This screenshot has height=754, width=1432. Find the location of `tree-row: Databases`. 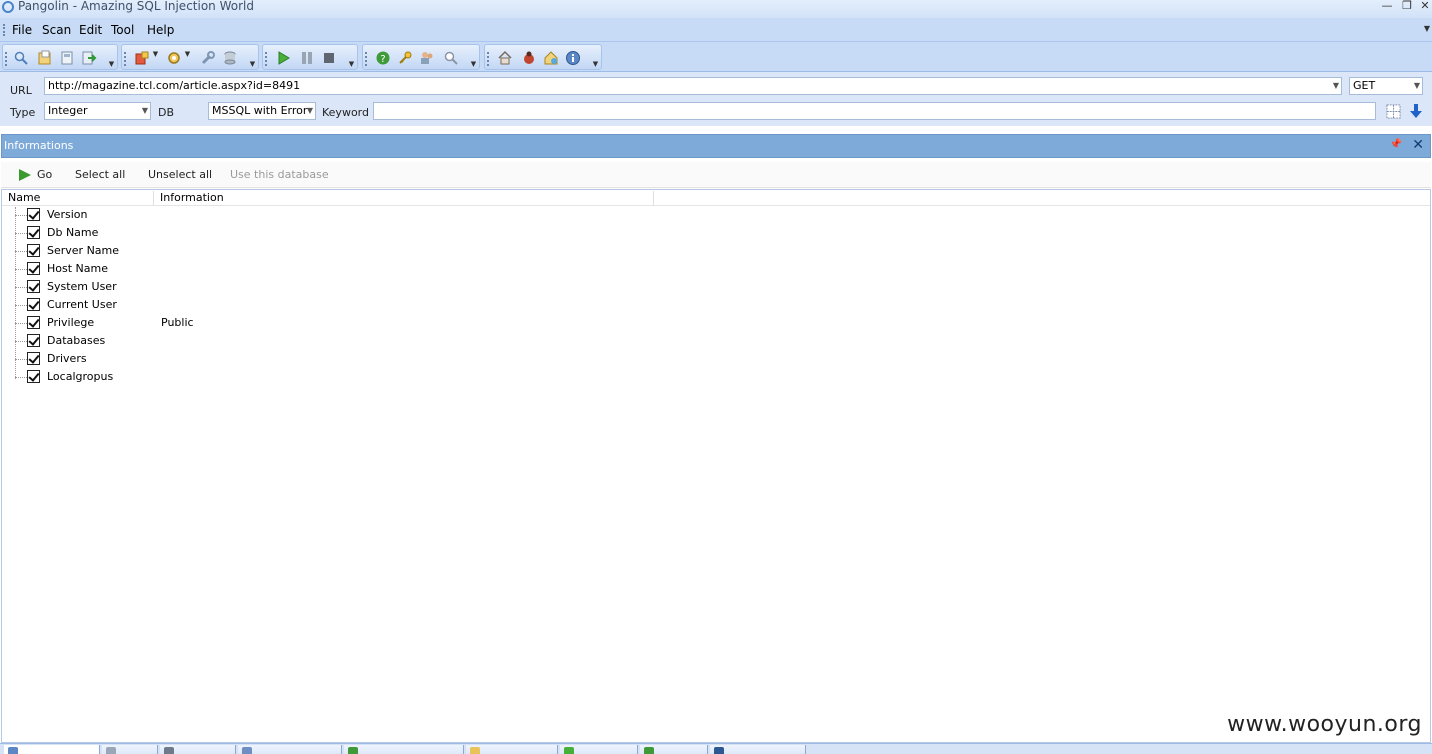

tree-row: Databases is located at coordinates (352, 341).